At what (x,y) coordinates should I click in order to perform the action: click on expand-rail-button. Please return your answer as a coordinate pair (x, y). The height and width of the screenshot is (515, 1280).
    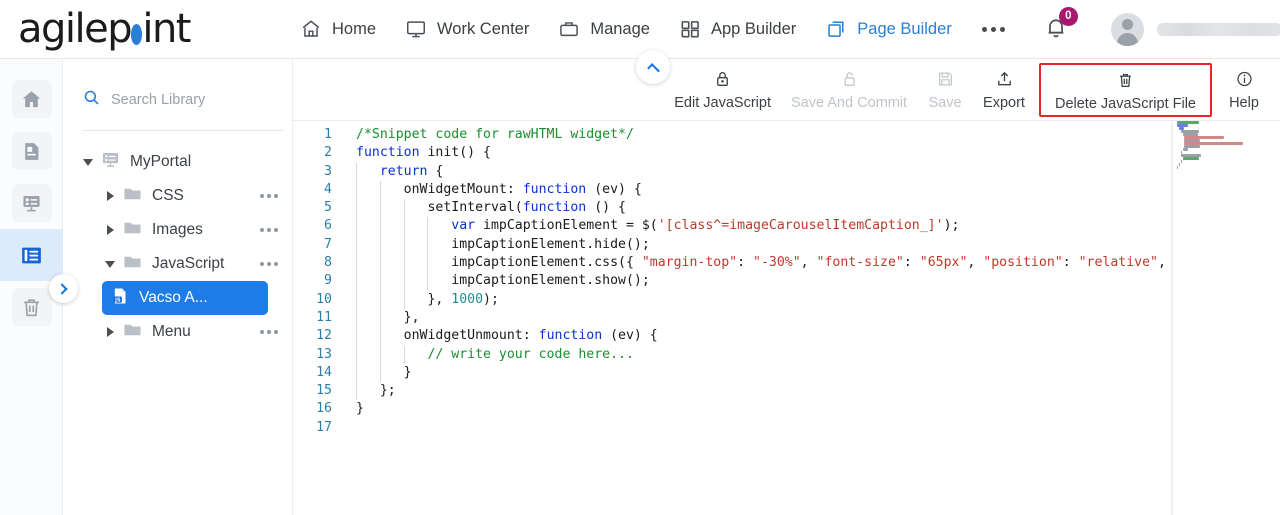
    Looking at the image, I should click on (63, 288).